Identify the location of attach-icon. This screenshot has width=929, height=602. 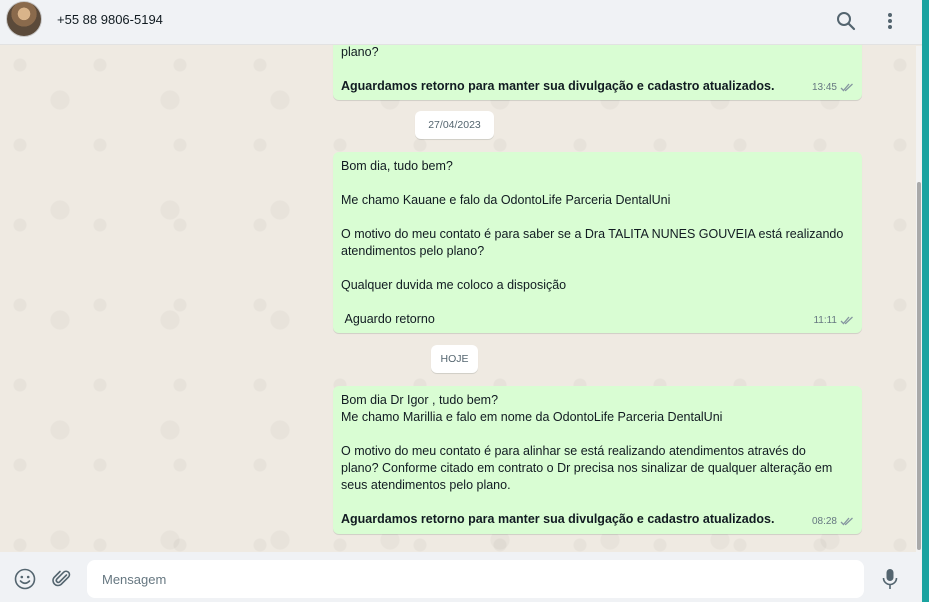
(62, 579).